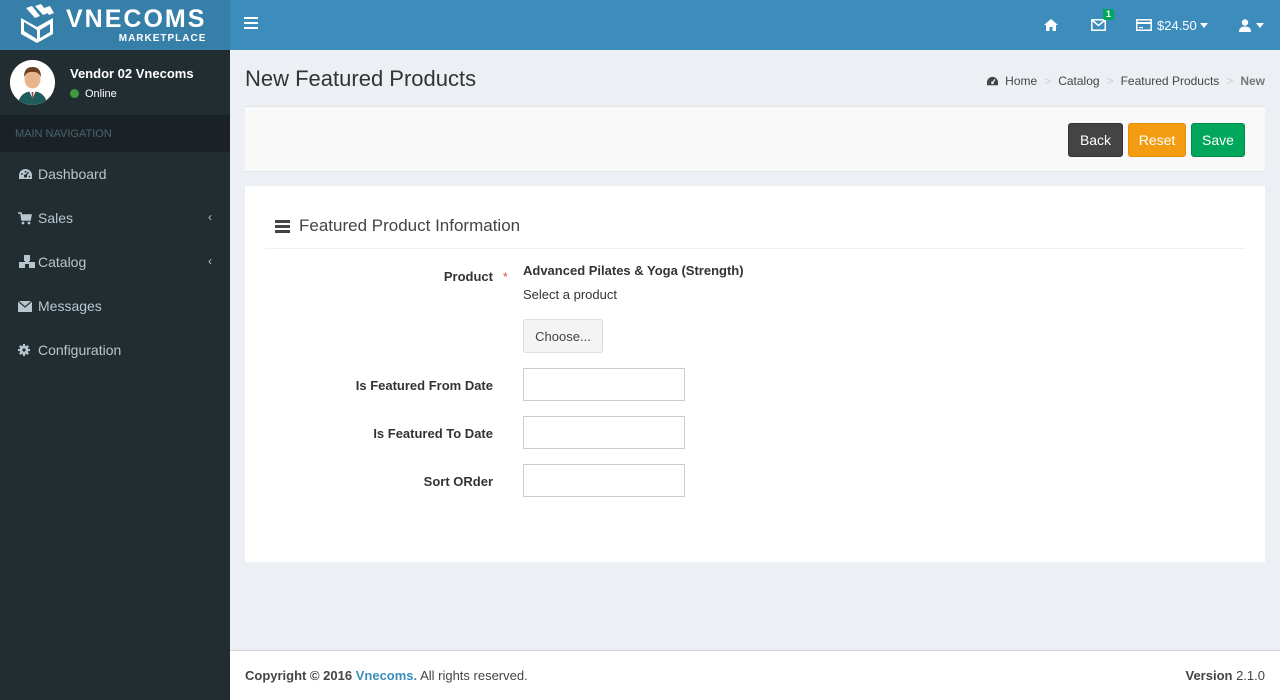 The image size is (1280, 700). I want to click on brand-title: VNECOMS, so click(136, 18).